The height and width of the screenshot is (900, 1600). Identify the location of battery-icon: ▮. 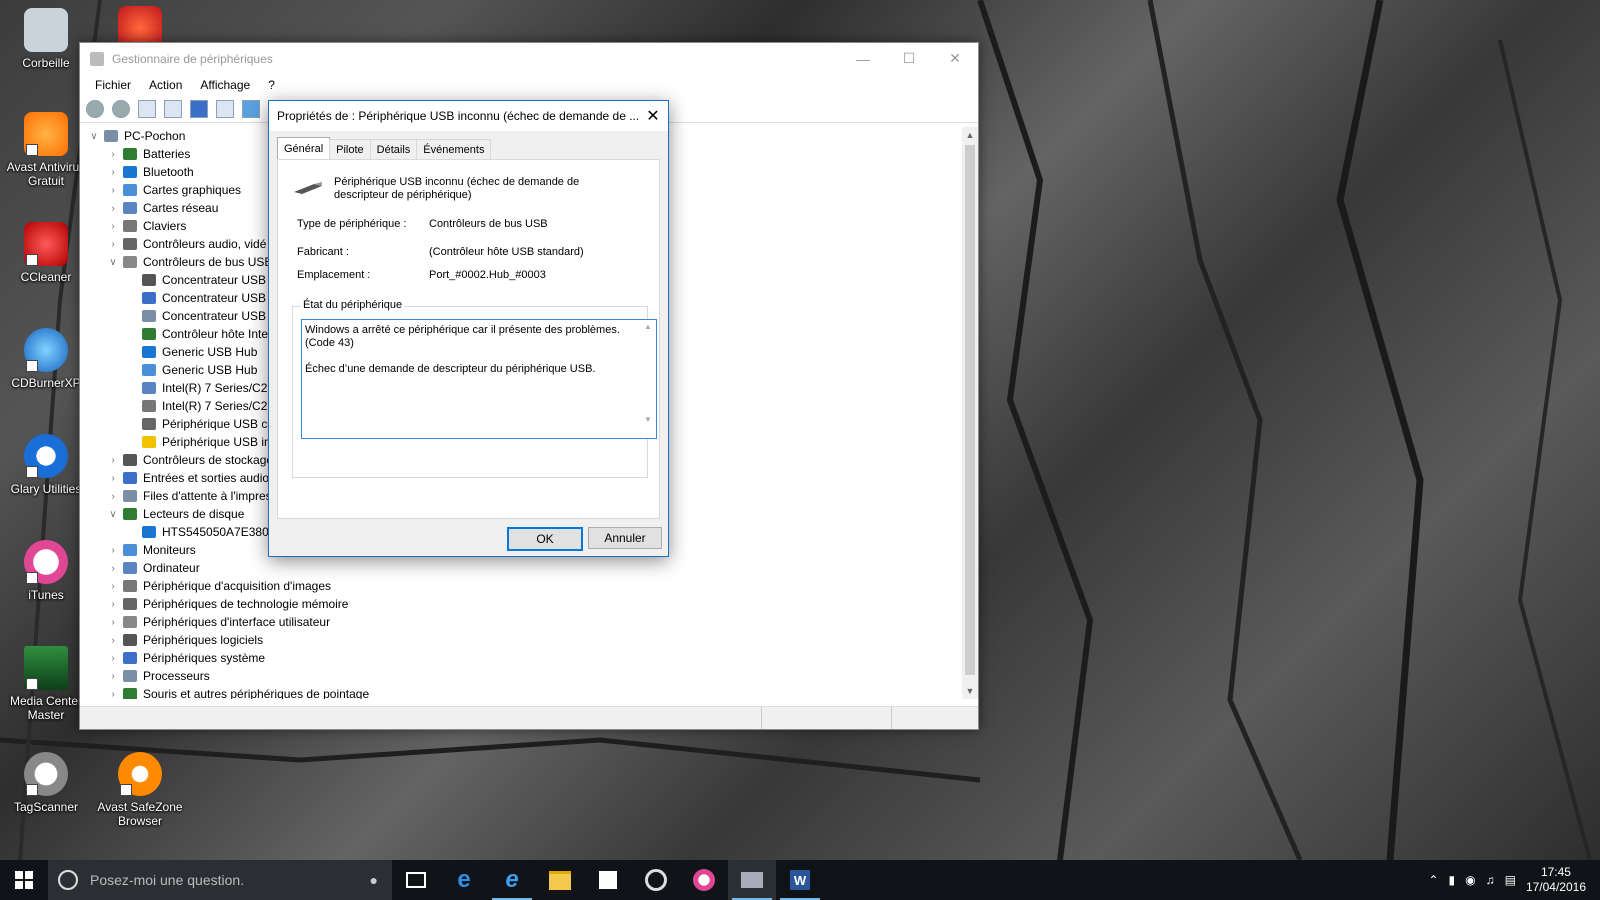
(1452, 880).